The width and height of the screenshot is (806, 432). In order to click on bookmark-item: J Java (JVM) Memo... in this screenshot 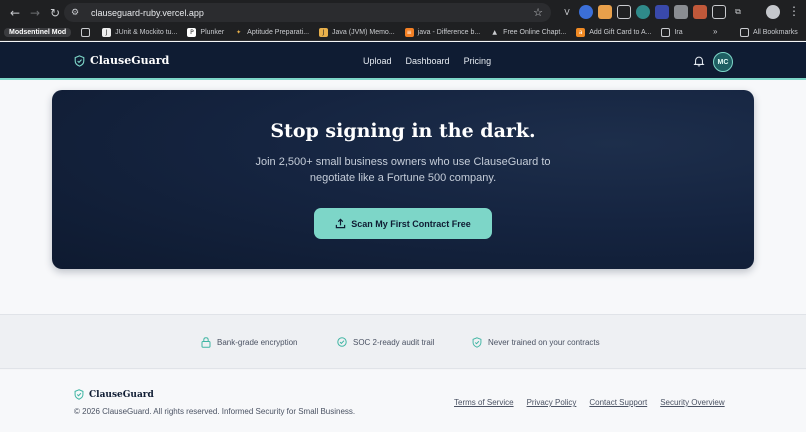, I will do `click(357, 32)`.